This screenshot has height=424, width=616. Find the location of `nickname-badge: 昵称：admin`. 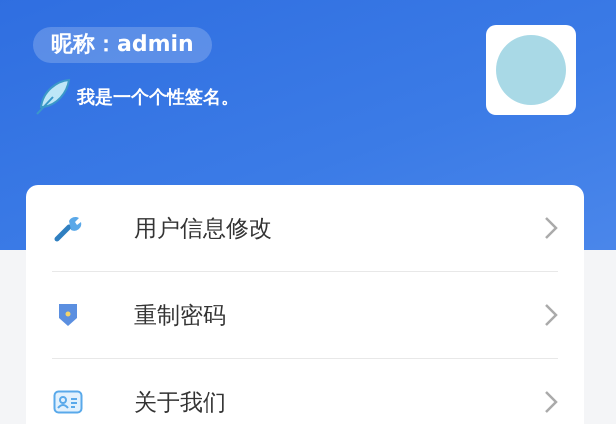

nickname-badge: 昵称：admin is located at coordinates (122, 45).